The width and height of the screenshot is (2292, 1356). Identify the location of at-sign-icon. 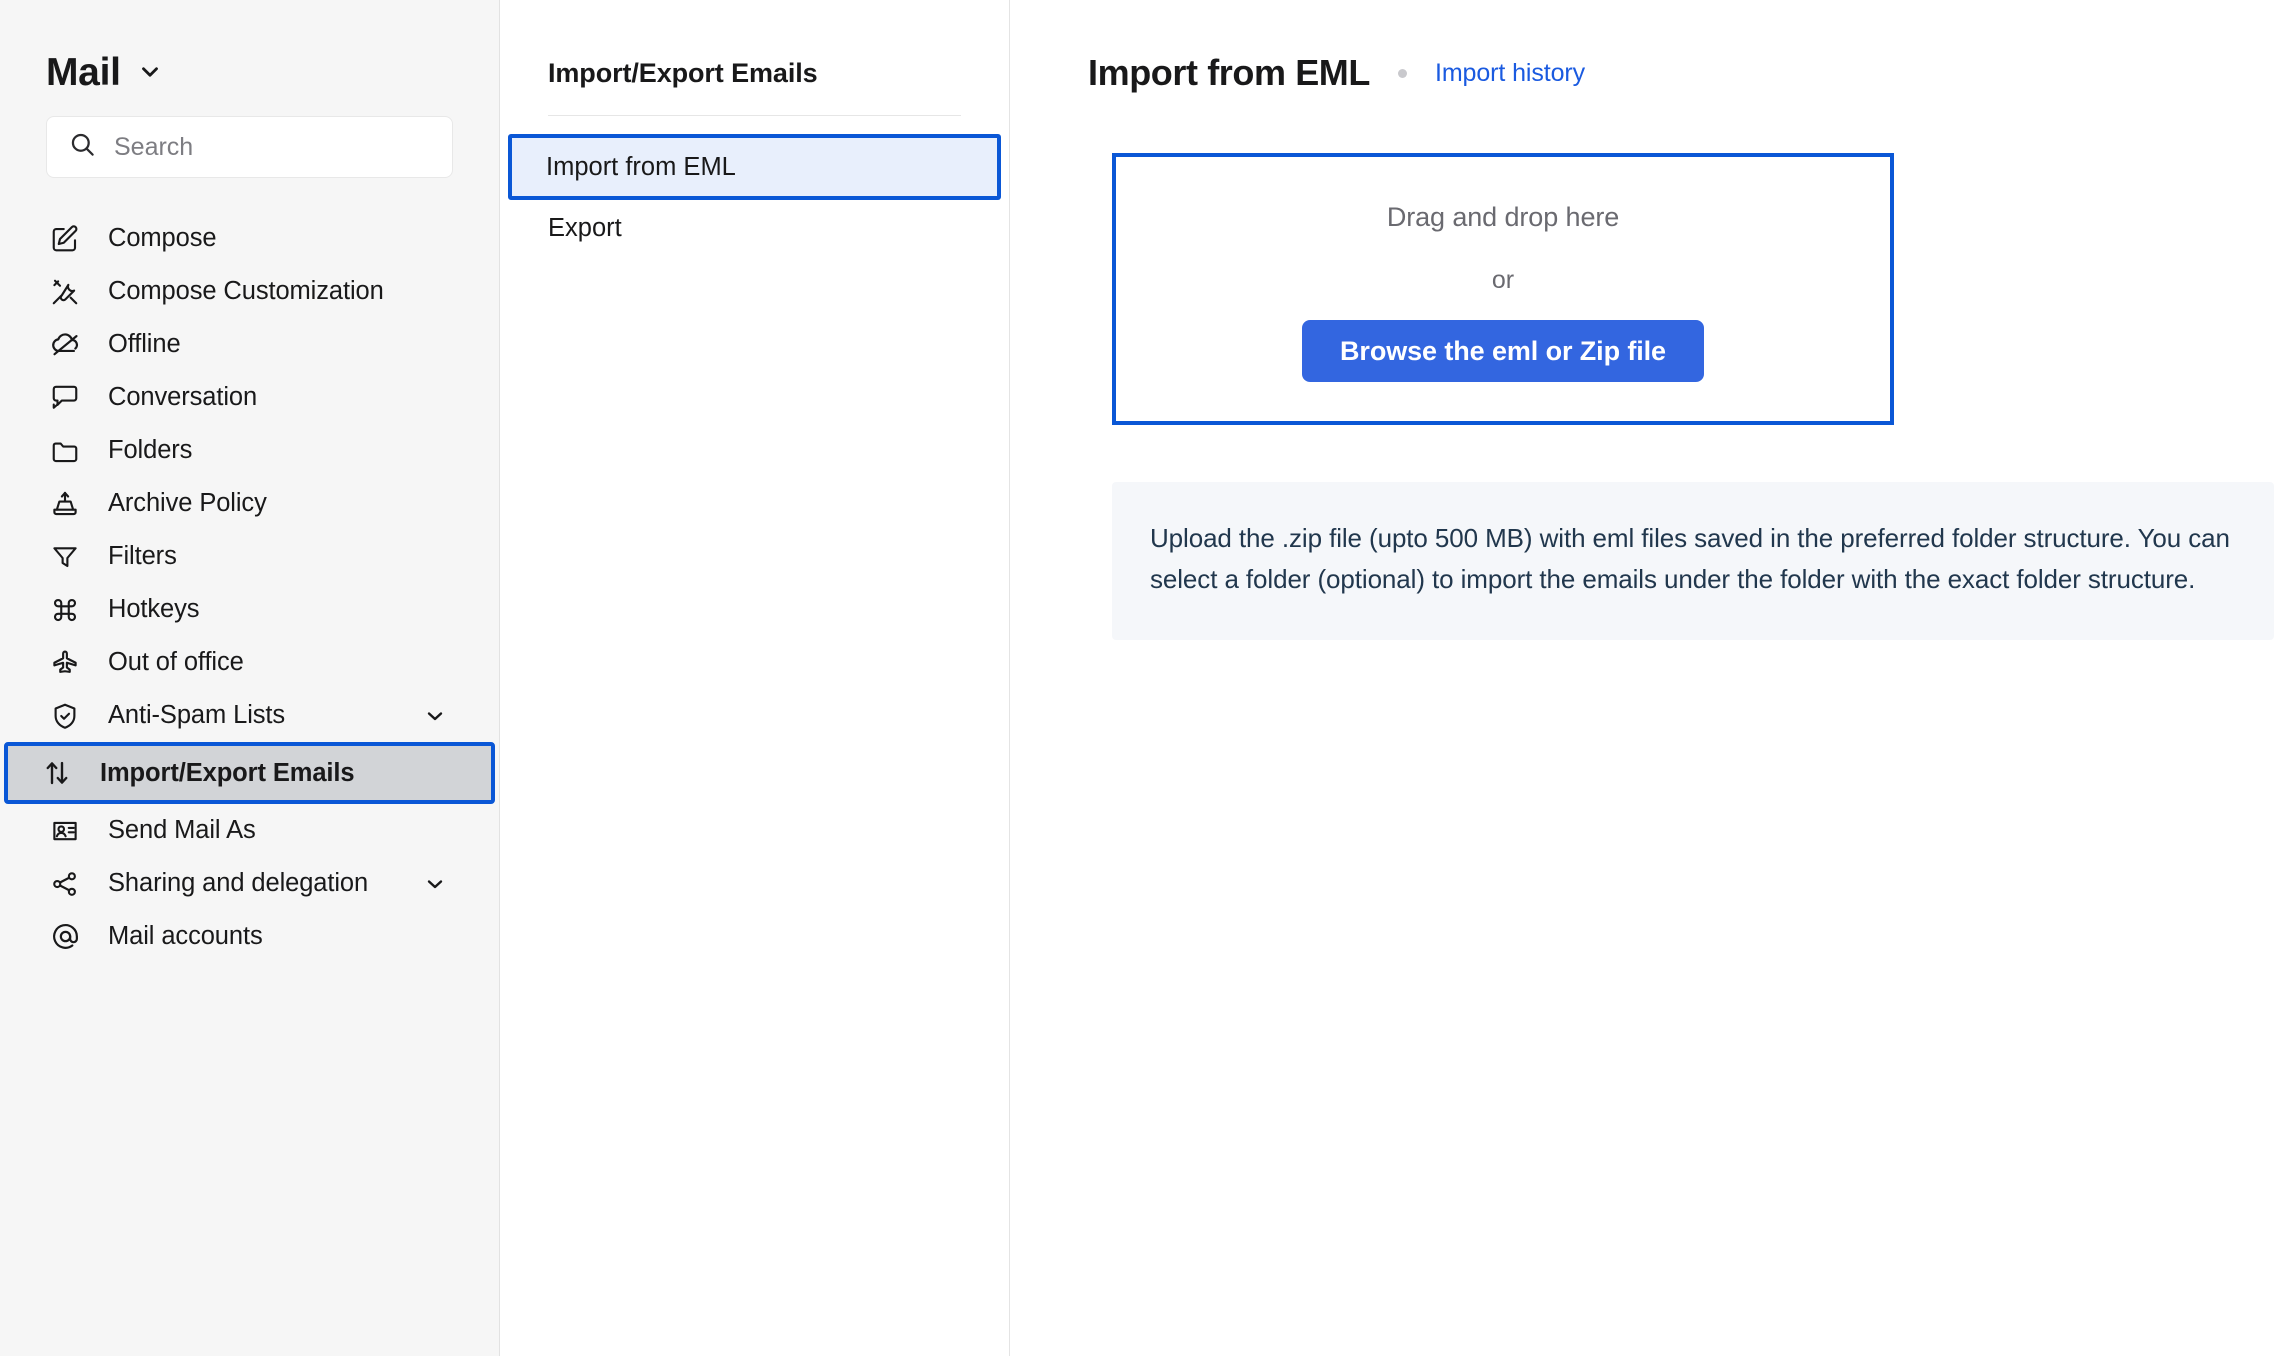
(65, 937).